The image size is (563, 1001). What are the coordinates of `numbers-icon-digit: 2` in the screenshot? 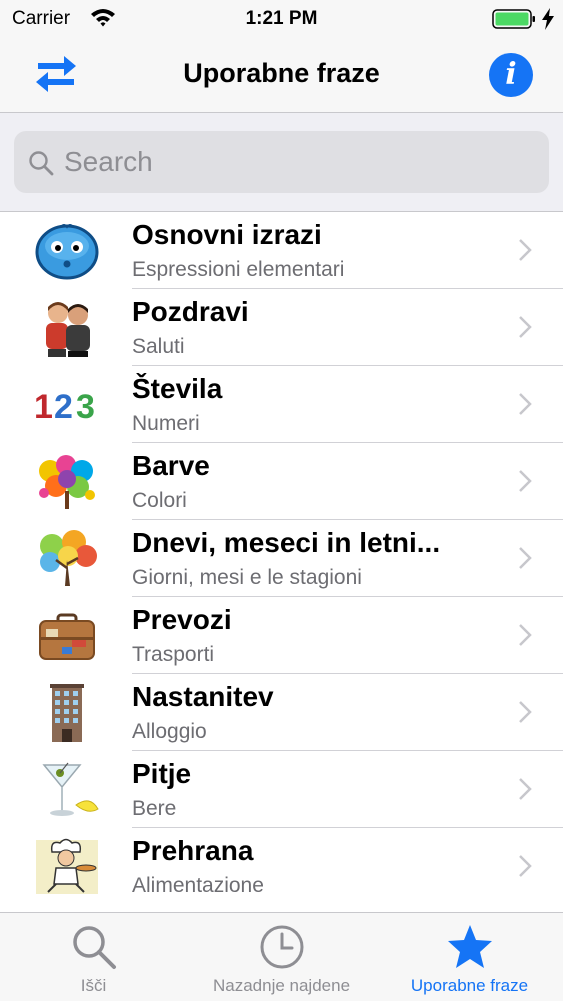 It's located at (63, 407).